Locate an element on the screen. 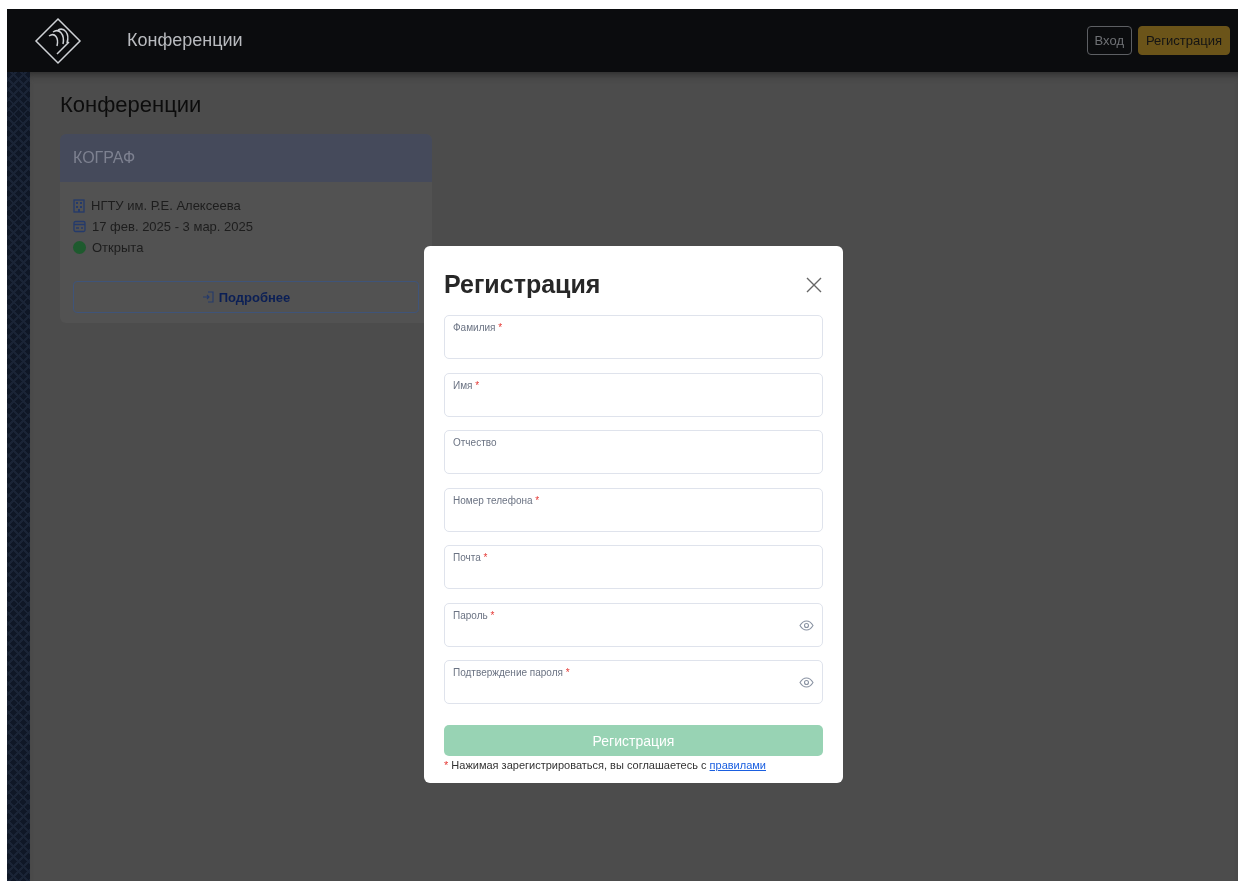 The image size is (1245, 881). building-icon is located at coordinates (79, 205).